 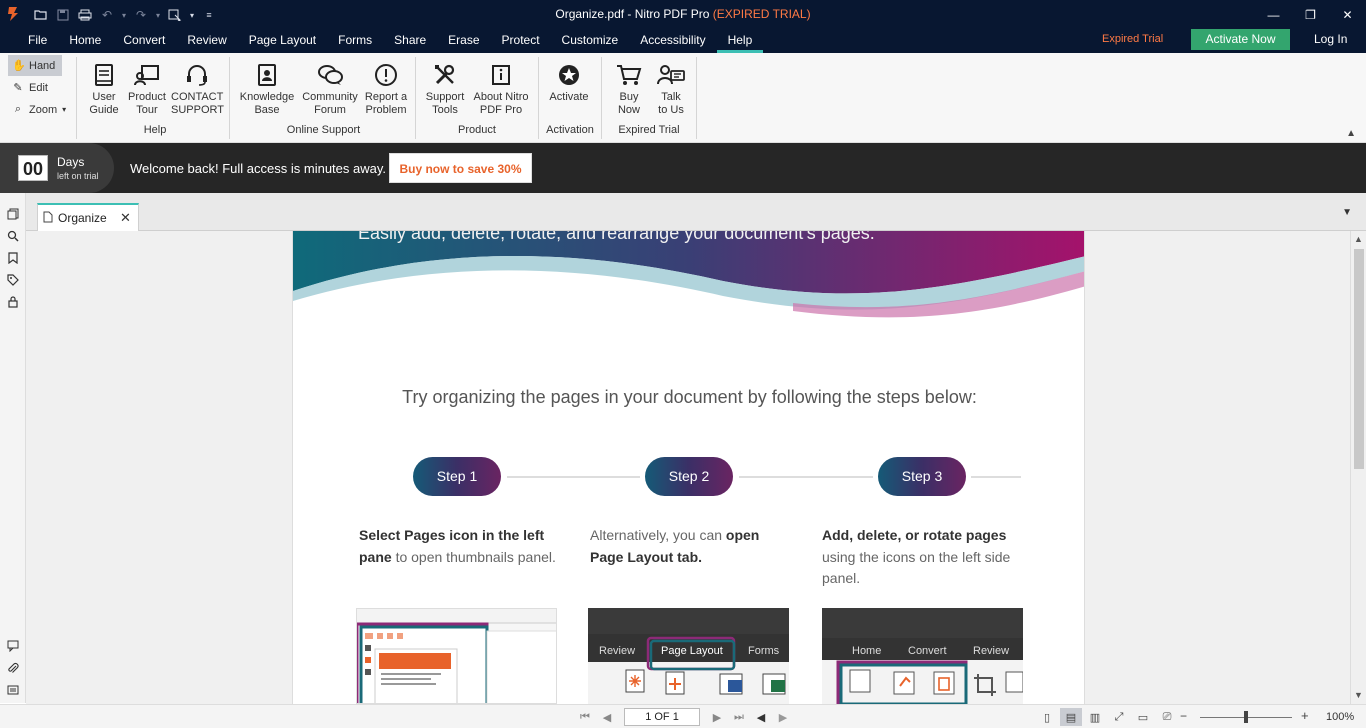 I want to click on product-group-label: Product, so click(x=477, y=130).